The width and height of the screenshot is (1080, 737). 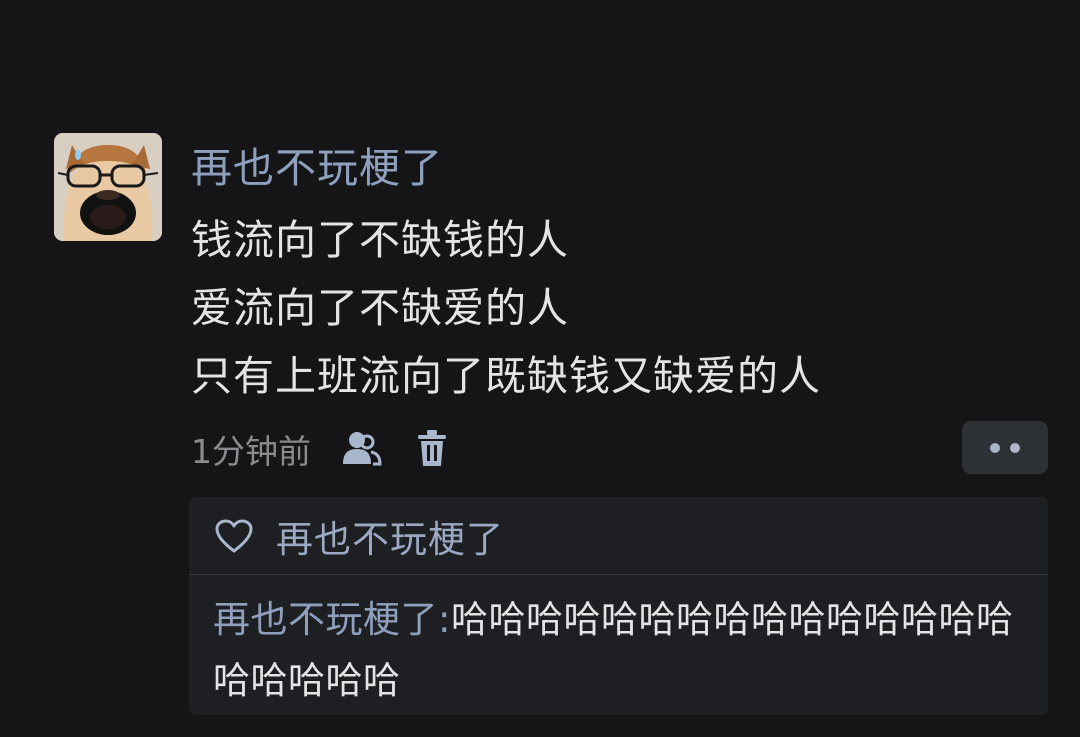 I want to click on divider, so click(x=618, y=574).